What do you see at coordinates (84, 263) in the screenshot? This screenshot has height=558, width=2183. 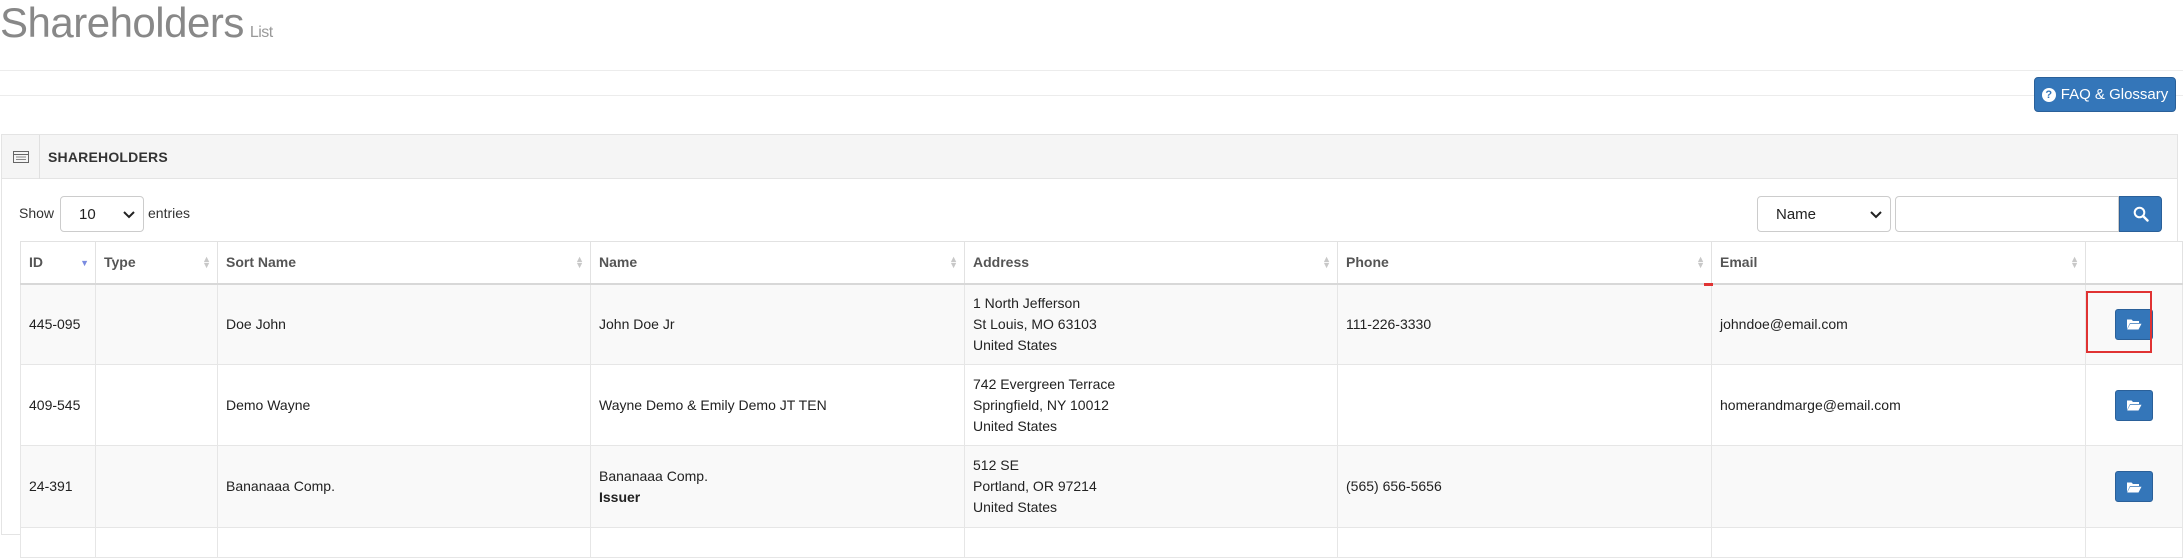 I see `sort-desc-icon: ▼` at bounding box center [84, 263].